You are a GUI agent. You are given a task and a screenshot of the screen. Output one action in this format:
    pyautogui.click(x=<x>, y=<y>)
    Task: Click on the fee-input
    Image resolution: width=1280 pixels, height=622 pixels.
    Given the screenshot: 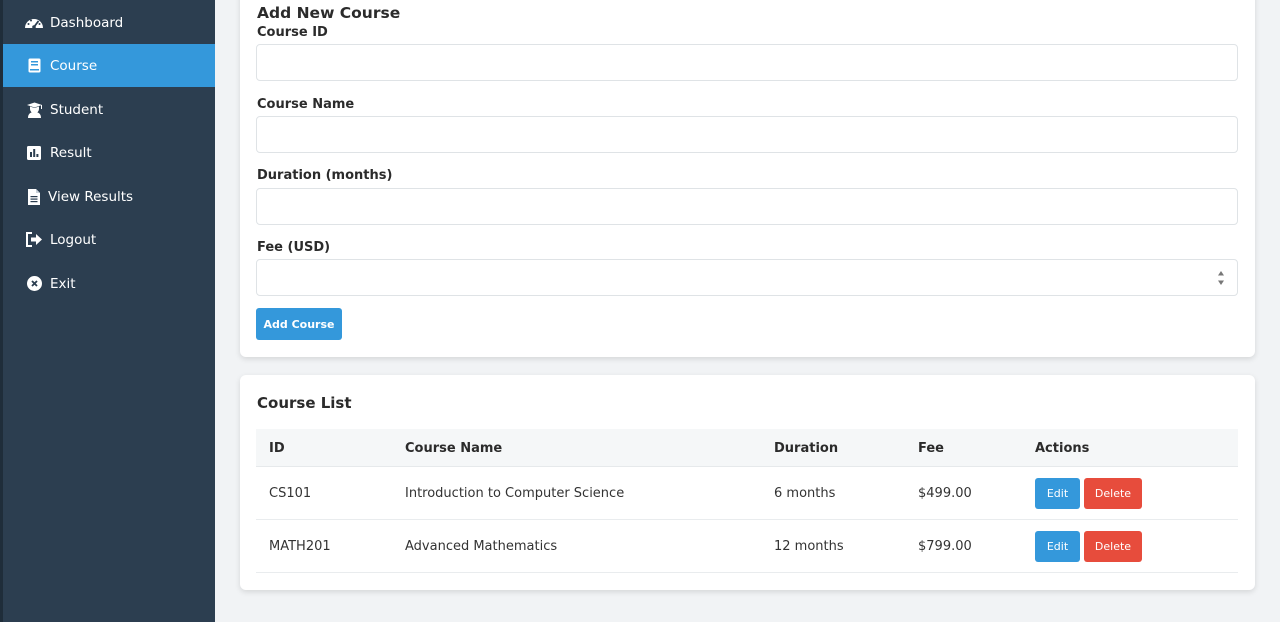 What is the action you would take?
    pyautogui.click(x=747, y=277)
    